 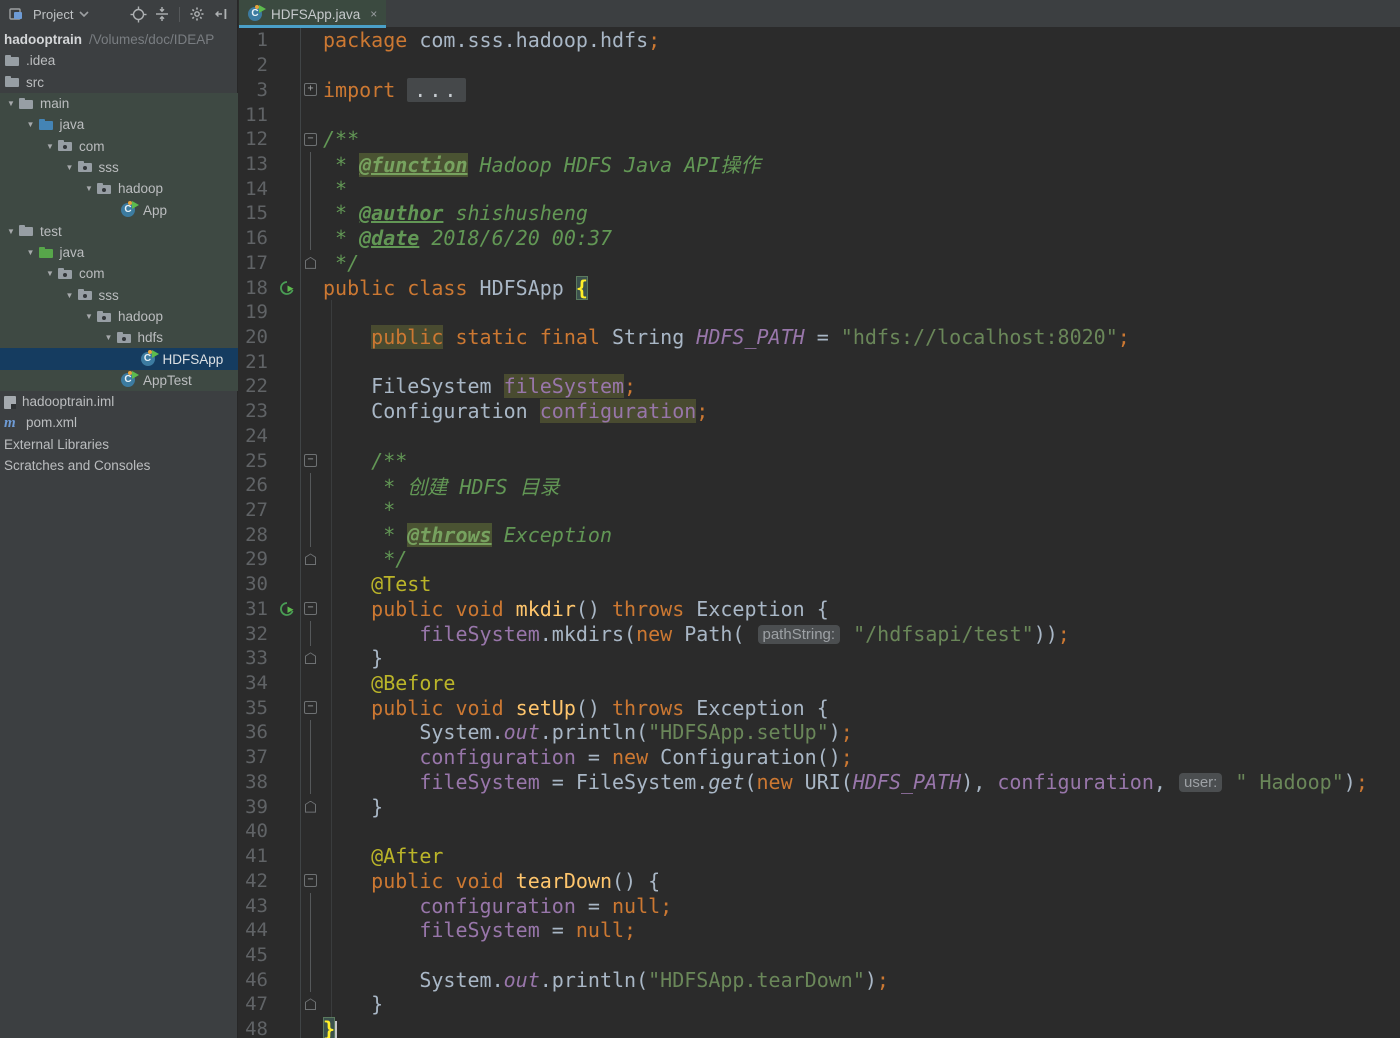 What do you see at coordinates (119, 252) in the screenshot?
I see `tree-item-test-java: ▼ java` at bounding box center [119, 252].